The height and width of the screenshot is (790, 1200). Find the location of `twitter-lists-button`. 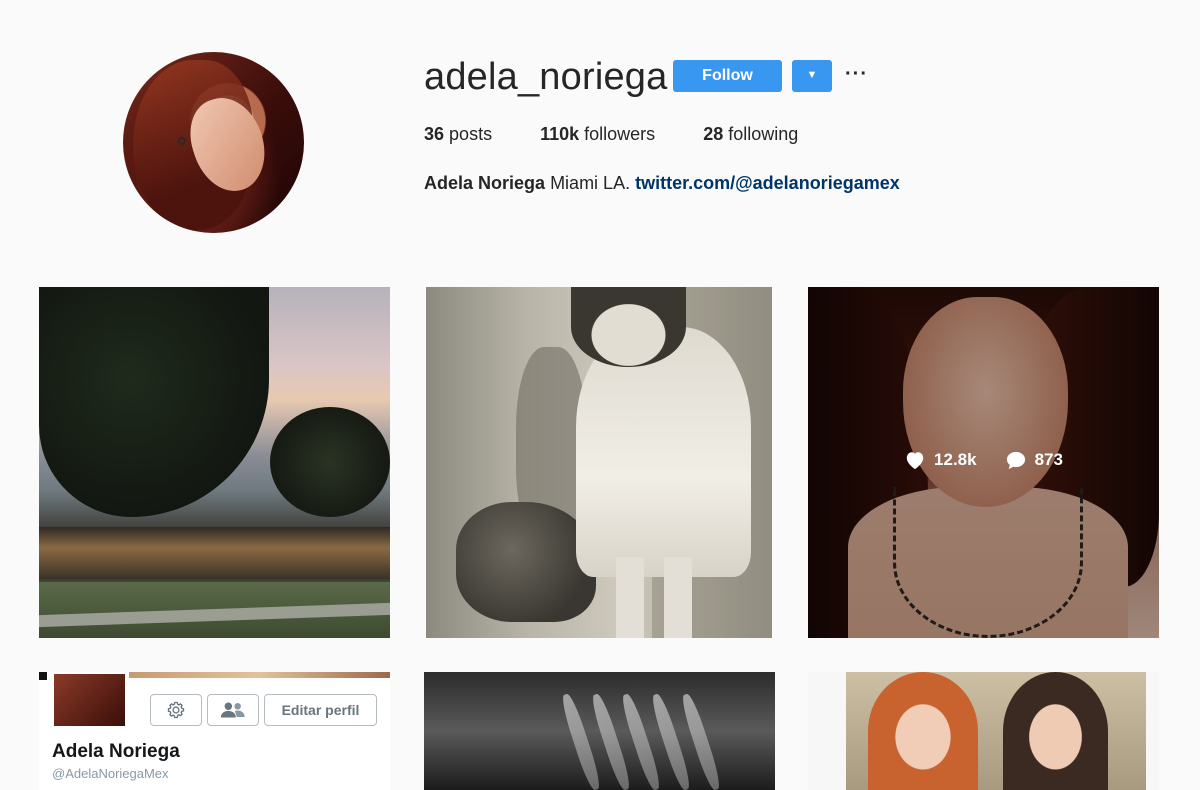

twitter-lists-button is located at coordinates (233, 710).